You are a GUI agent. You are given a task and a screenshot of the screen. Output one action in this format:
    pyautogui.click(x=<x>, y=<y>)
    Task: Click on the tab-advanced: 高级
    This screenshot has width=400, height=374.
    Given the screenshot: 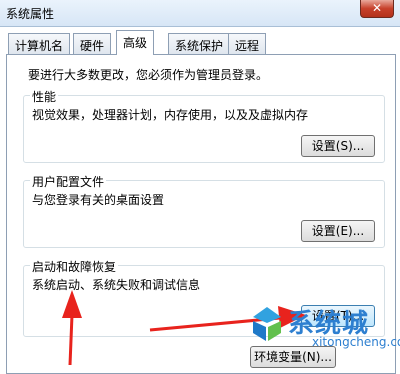 What is the action you would take?
    pyautogui.click(x=135, y=42)
    